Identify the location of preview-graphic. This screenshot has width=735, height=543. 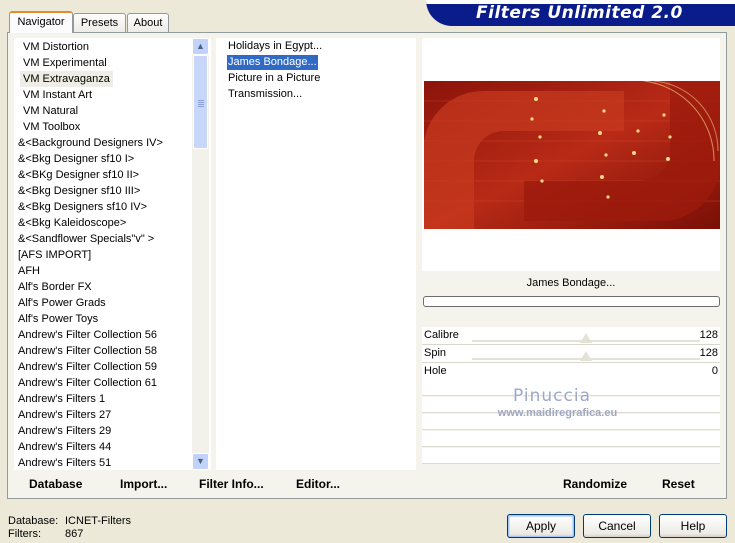
(572, 155).